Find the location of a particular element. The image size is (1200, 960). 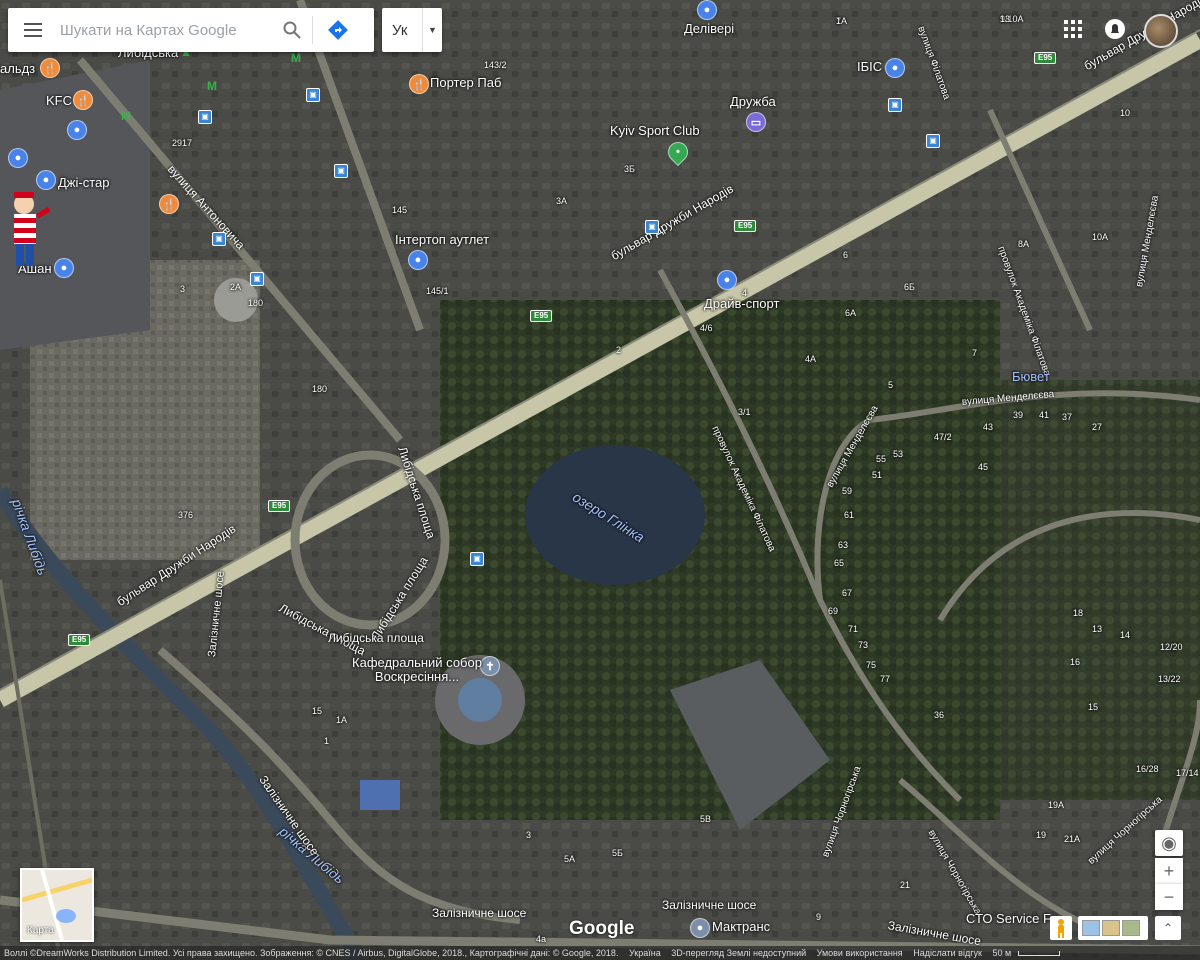

house-number: 10A is located at coordinates (1100, 237).